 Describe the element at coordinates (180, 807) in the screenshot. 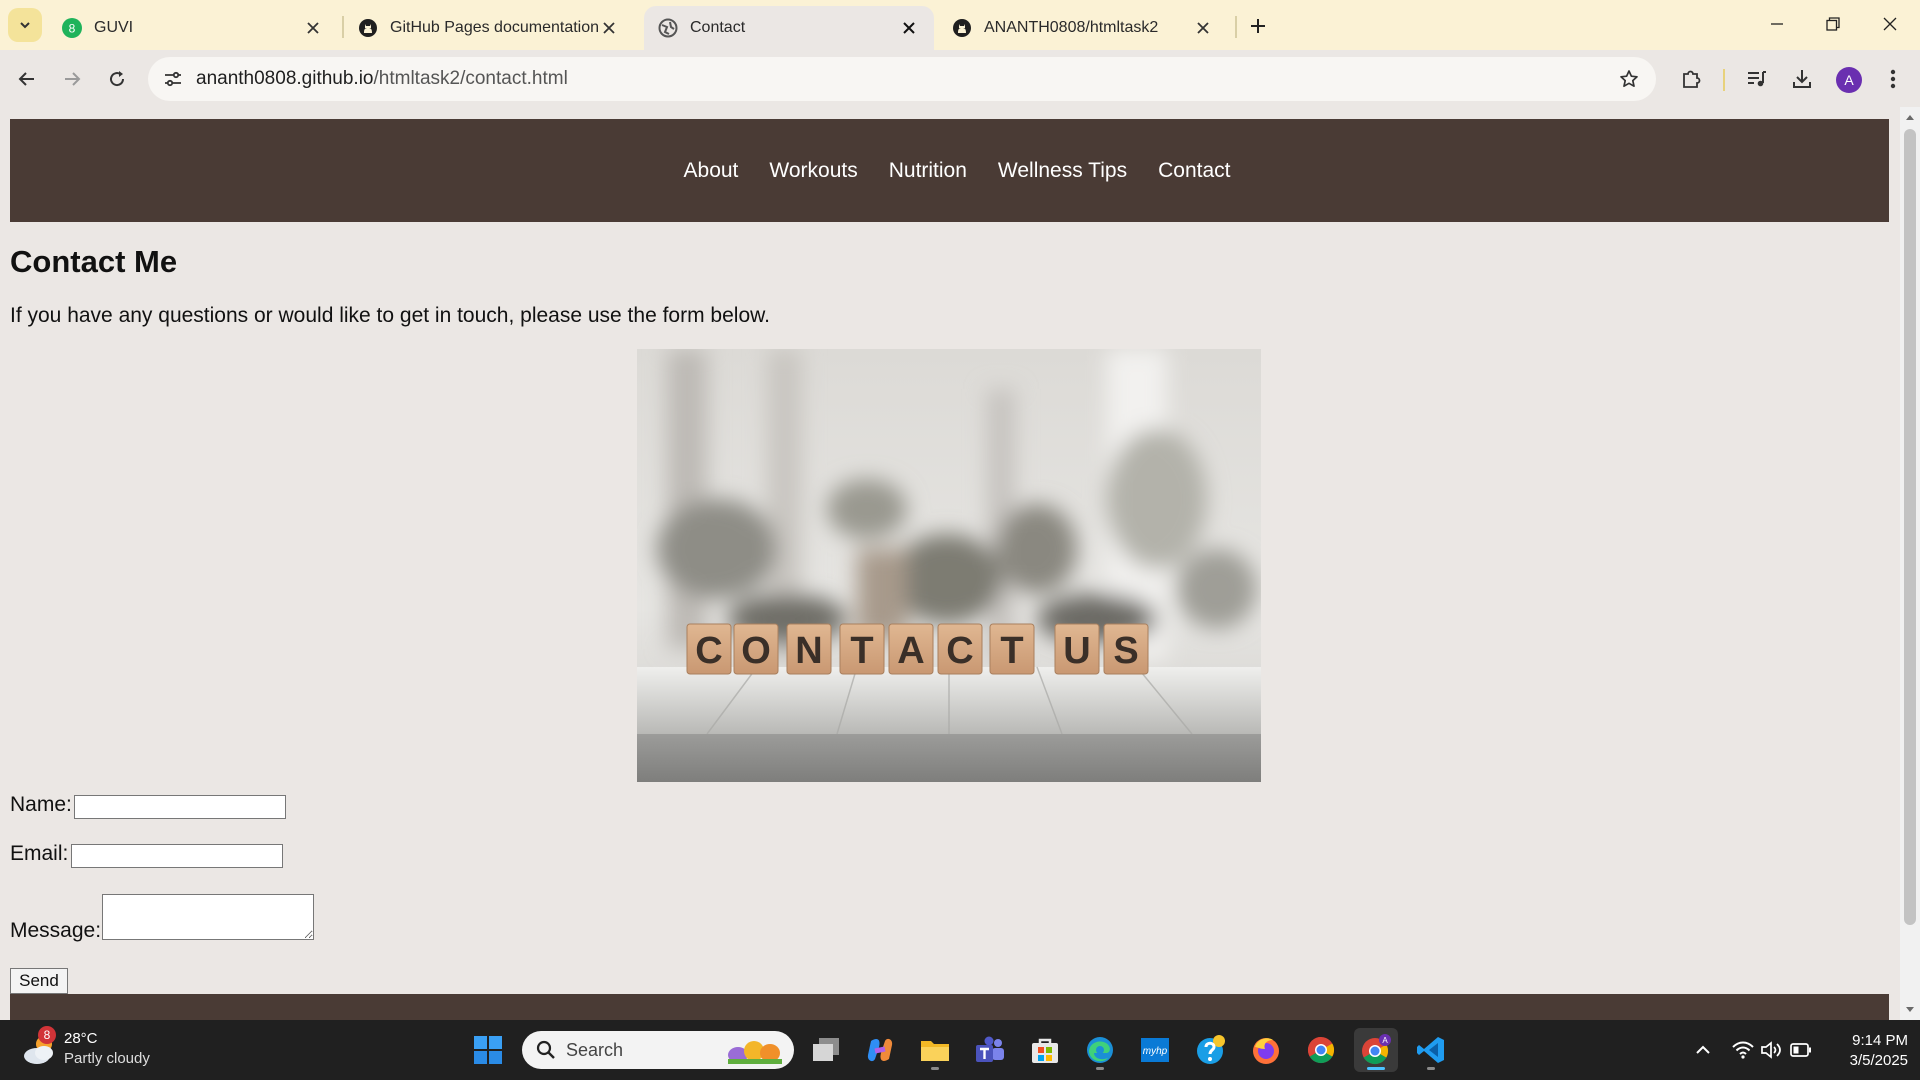

I see `name-field` at that location.